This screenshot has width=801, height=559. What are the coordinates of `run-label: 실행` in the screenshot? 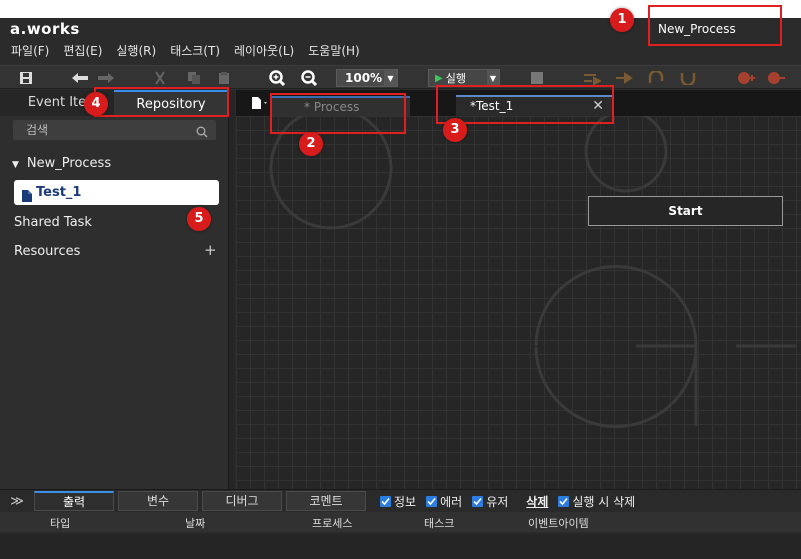 It's located at (455, 78).